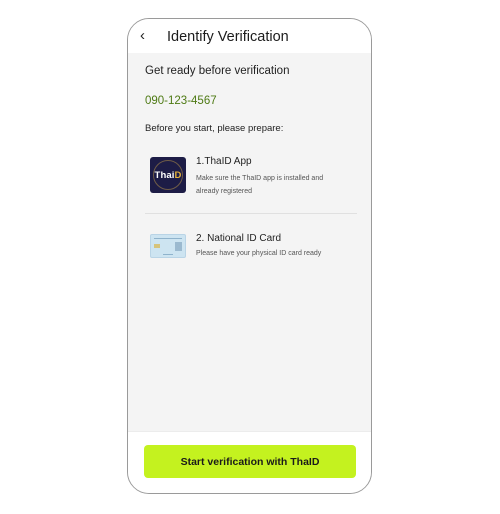 This screenshot has height=514, width=500. What do you see at coordinates (217, 71) in the screenshot?
I see `intro-subtitle: Get ready before verification` at bounding box center [217, 71].